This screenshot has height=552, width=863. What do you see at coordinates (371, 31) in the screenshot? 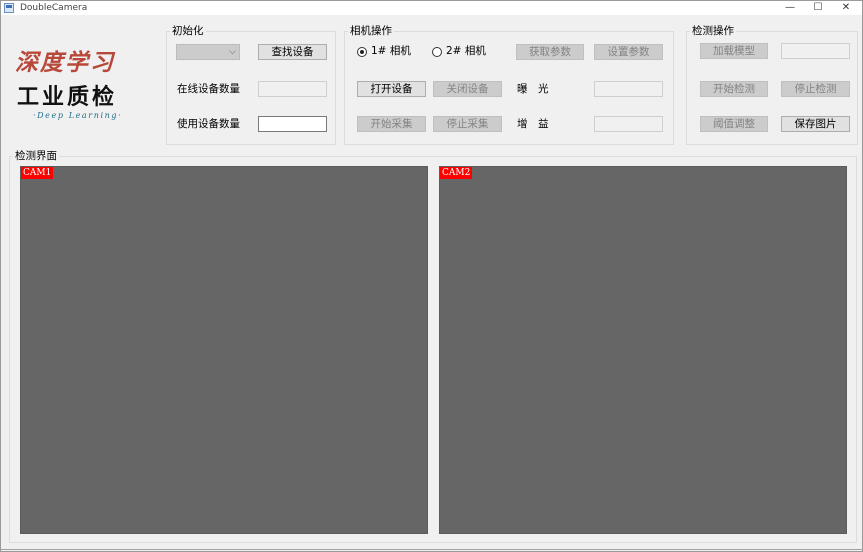
I see `camera-group-label: 相机操作` at bounding box center [371, 31].